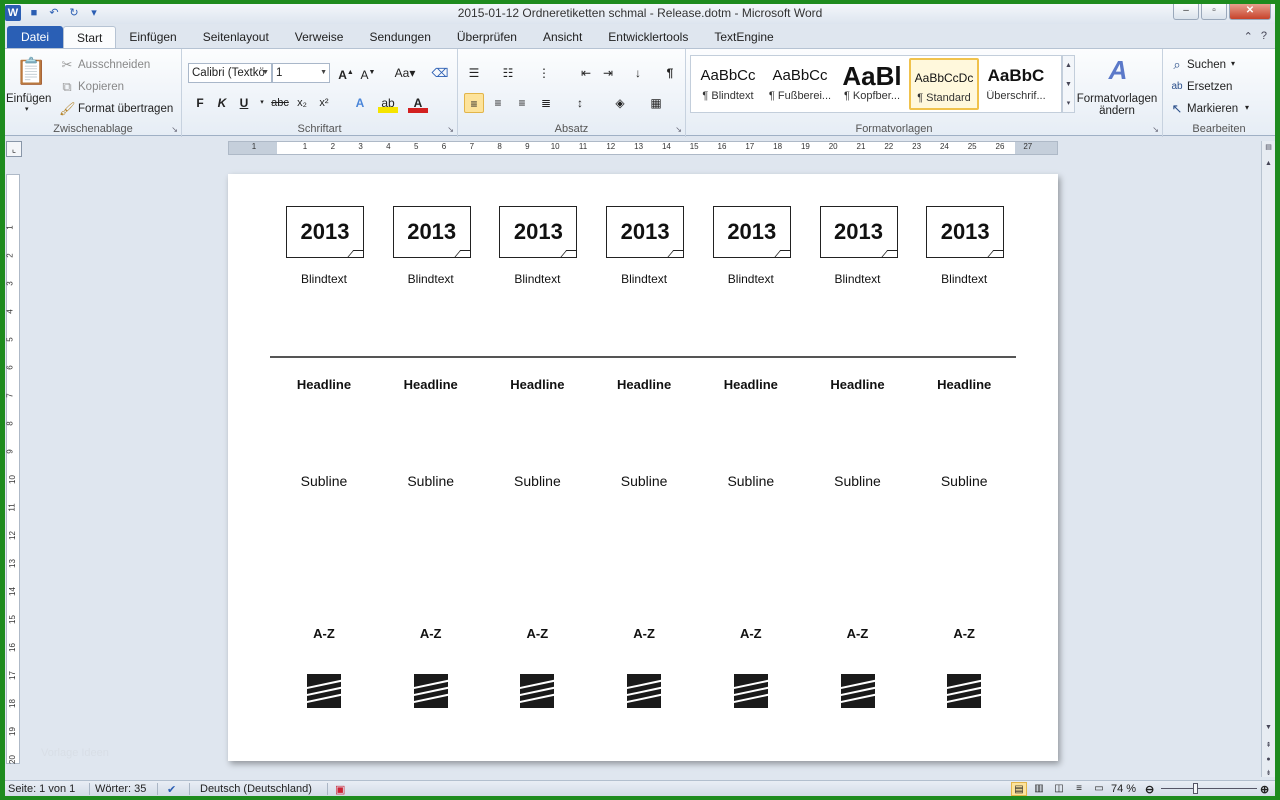 The width and height of the screenshot is (1280, 800). I want to click on change-styles-button-line2: ändern, so click(1117, 111).